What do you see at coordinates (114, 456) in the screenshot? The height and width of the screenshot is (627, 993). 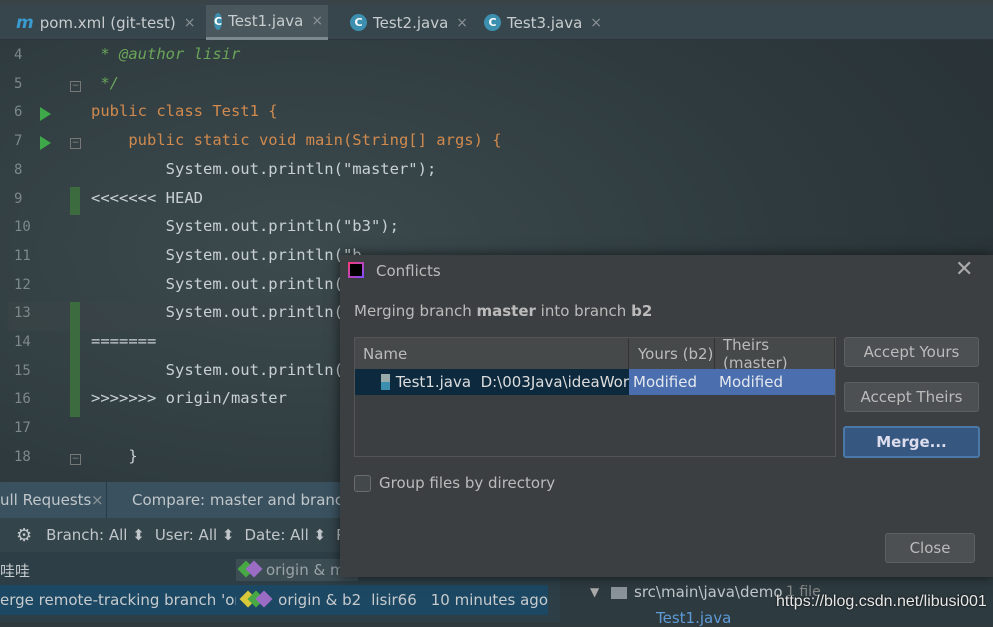 I see `code-line: }` at bounding box center [114, 456].